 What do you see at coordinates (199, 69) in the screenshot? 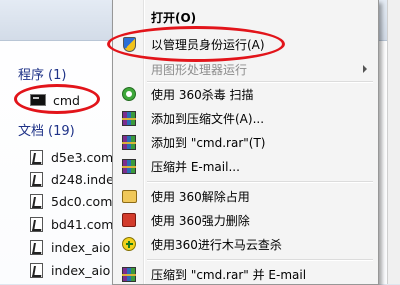
I see `menu-item-label: 用图形处理器运行` at bounding box center [199, 69].